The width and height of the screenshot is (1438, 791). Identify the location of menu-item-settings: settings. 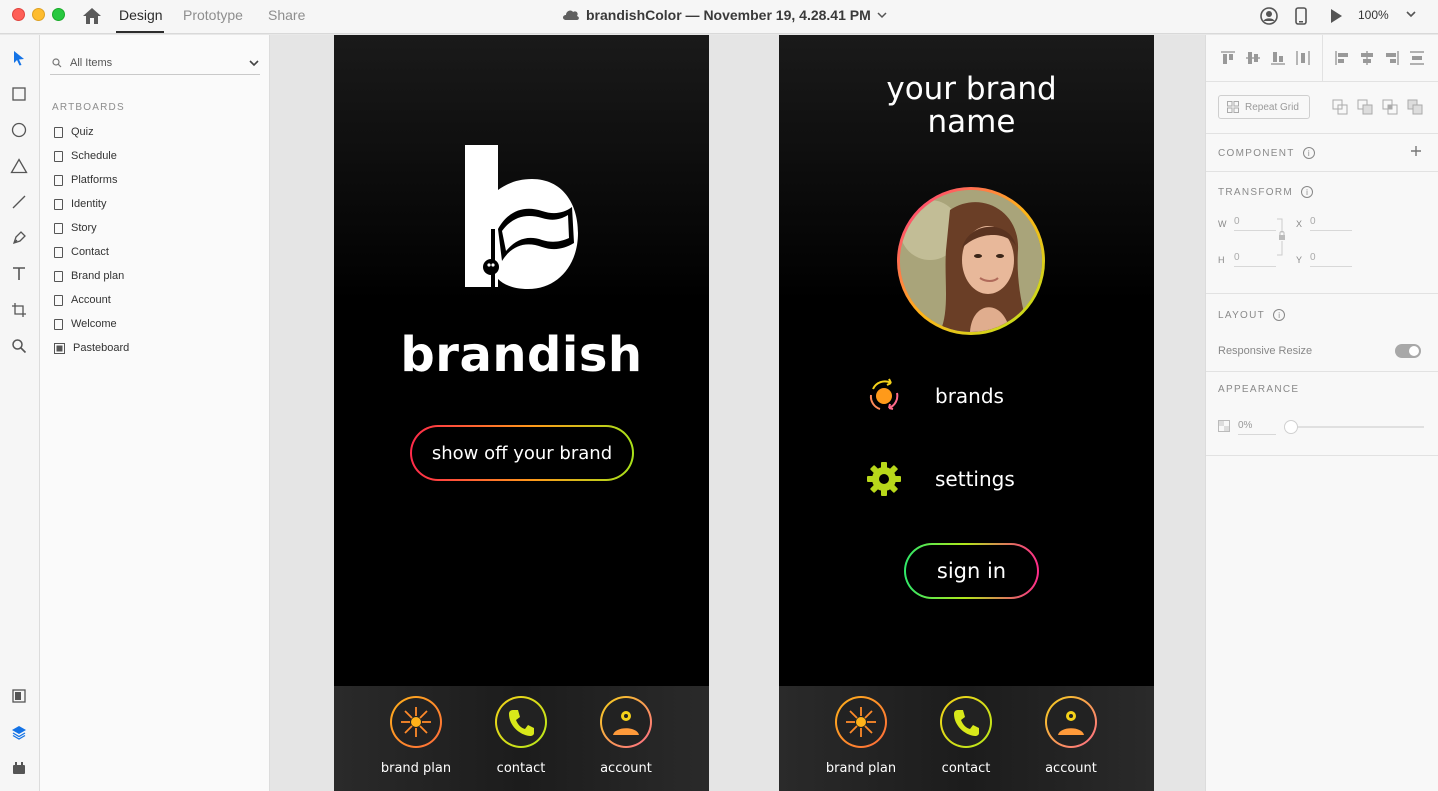
(940, 479).